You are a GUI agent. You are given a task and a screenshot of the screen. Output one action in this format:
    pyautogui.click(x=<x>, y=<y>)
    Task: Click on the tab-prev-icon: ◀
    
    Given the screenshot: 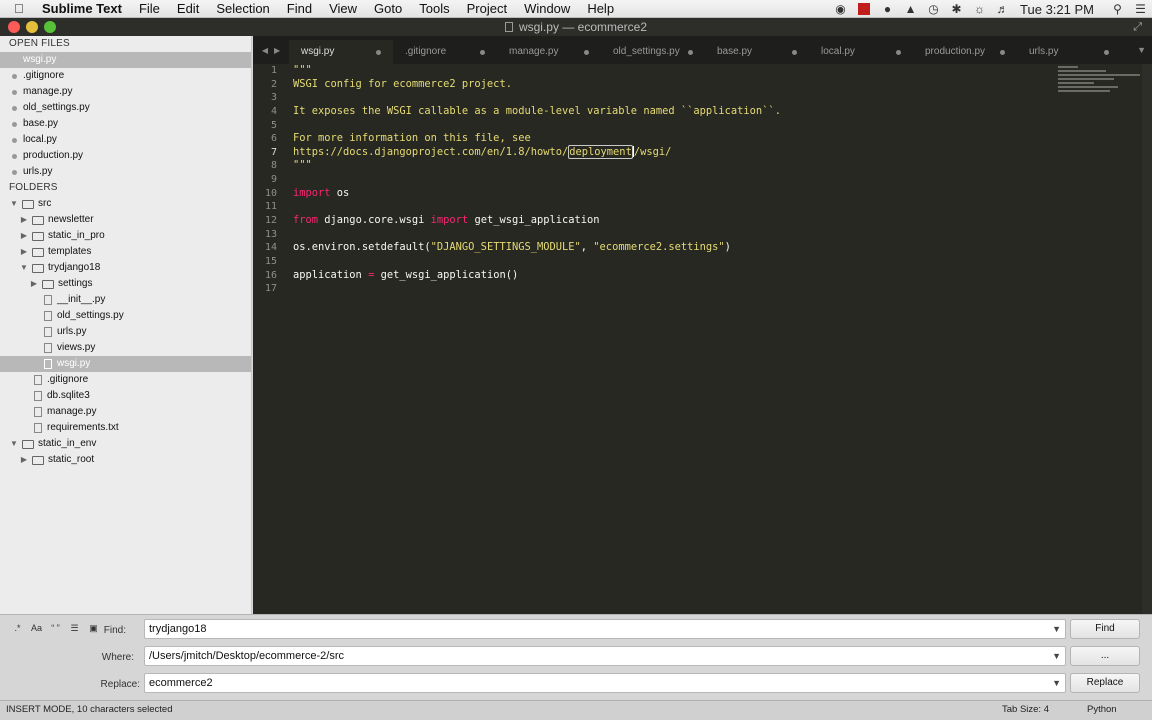 What is the action you would take?
    pyautogui.click(x=265, y=50)
    